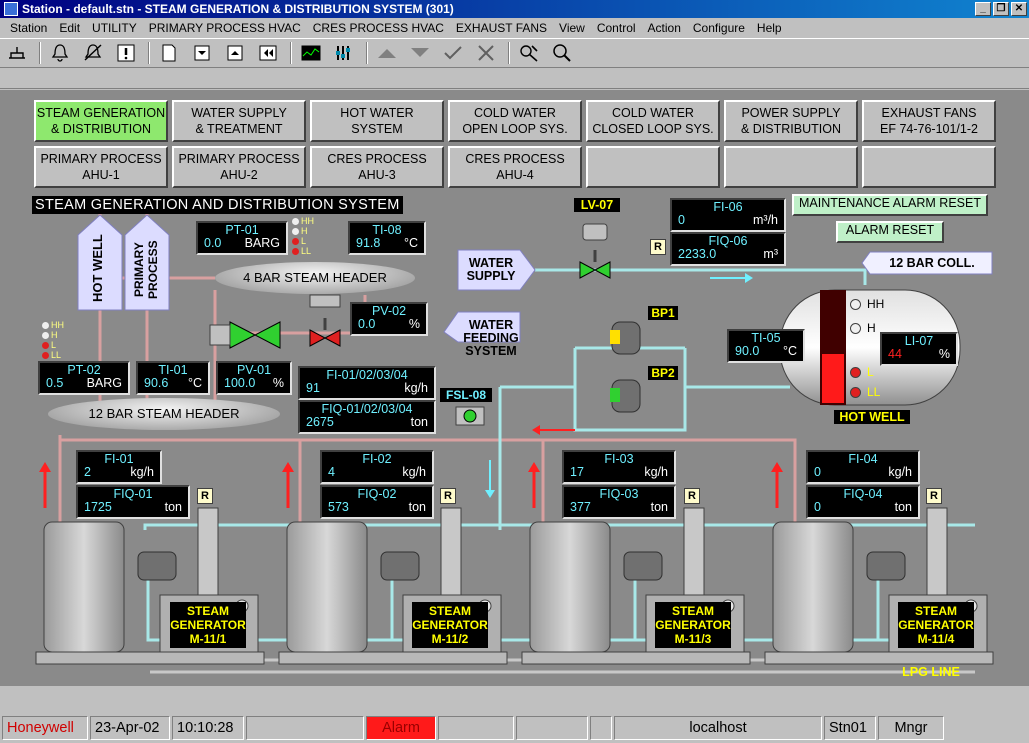 This screenshot has height=743, width=1029. Describe the element at coordinates (225, 28) in the screenshot. I see `menu-primary-process-hvac: PRIMARY PROCESS HVAC` at that location.